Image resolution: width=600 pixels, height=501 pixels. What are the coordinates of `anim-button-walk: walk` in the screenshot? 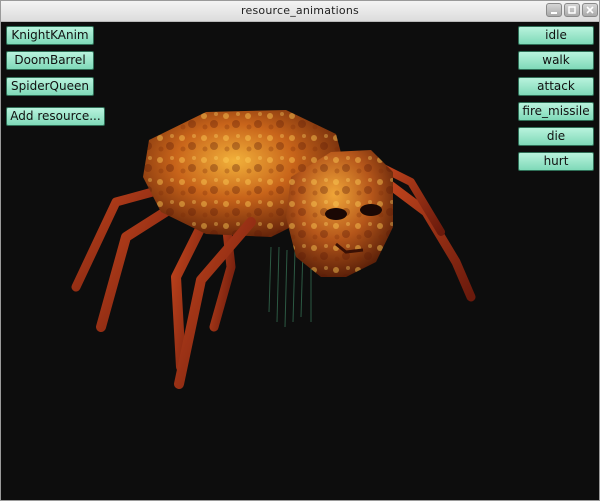 It's located at (556, 60).